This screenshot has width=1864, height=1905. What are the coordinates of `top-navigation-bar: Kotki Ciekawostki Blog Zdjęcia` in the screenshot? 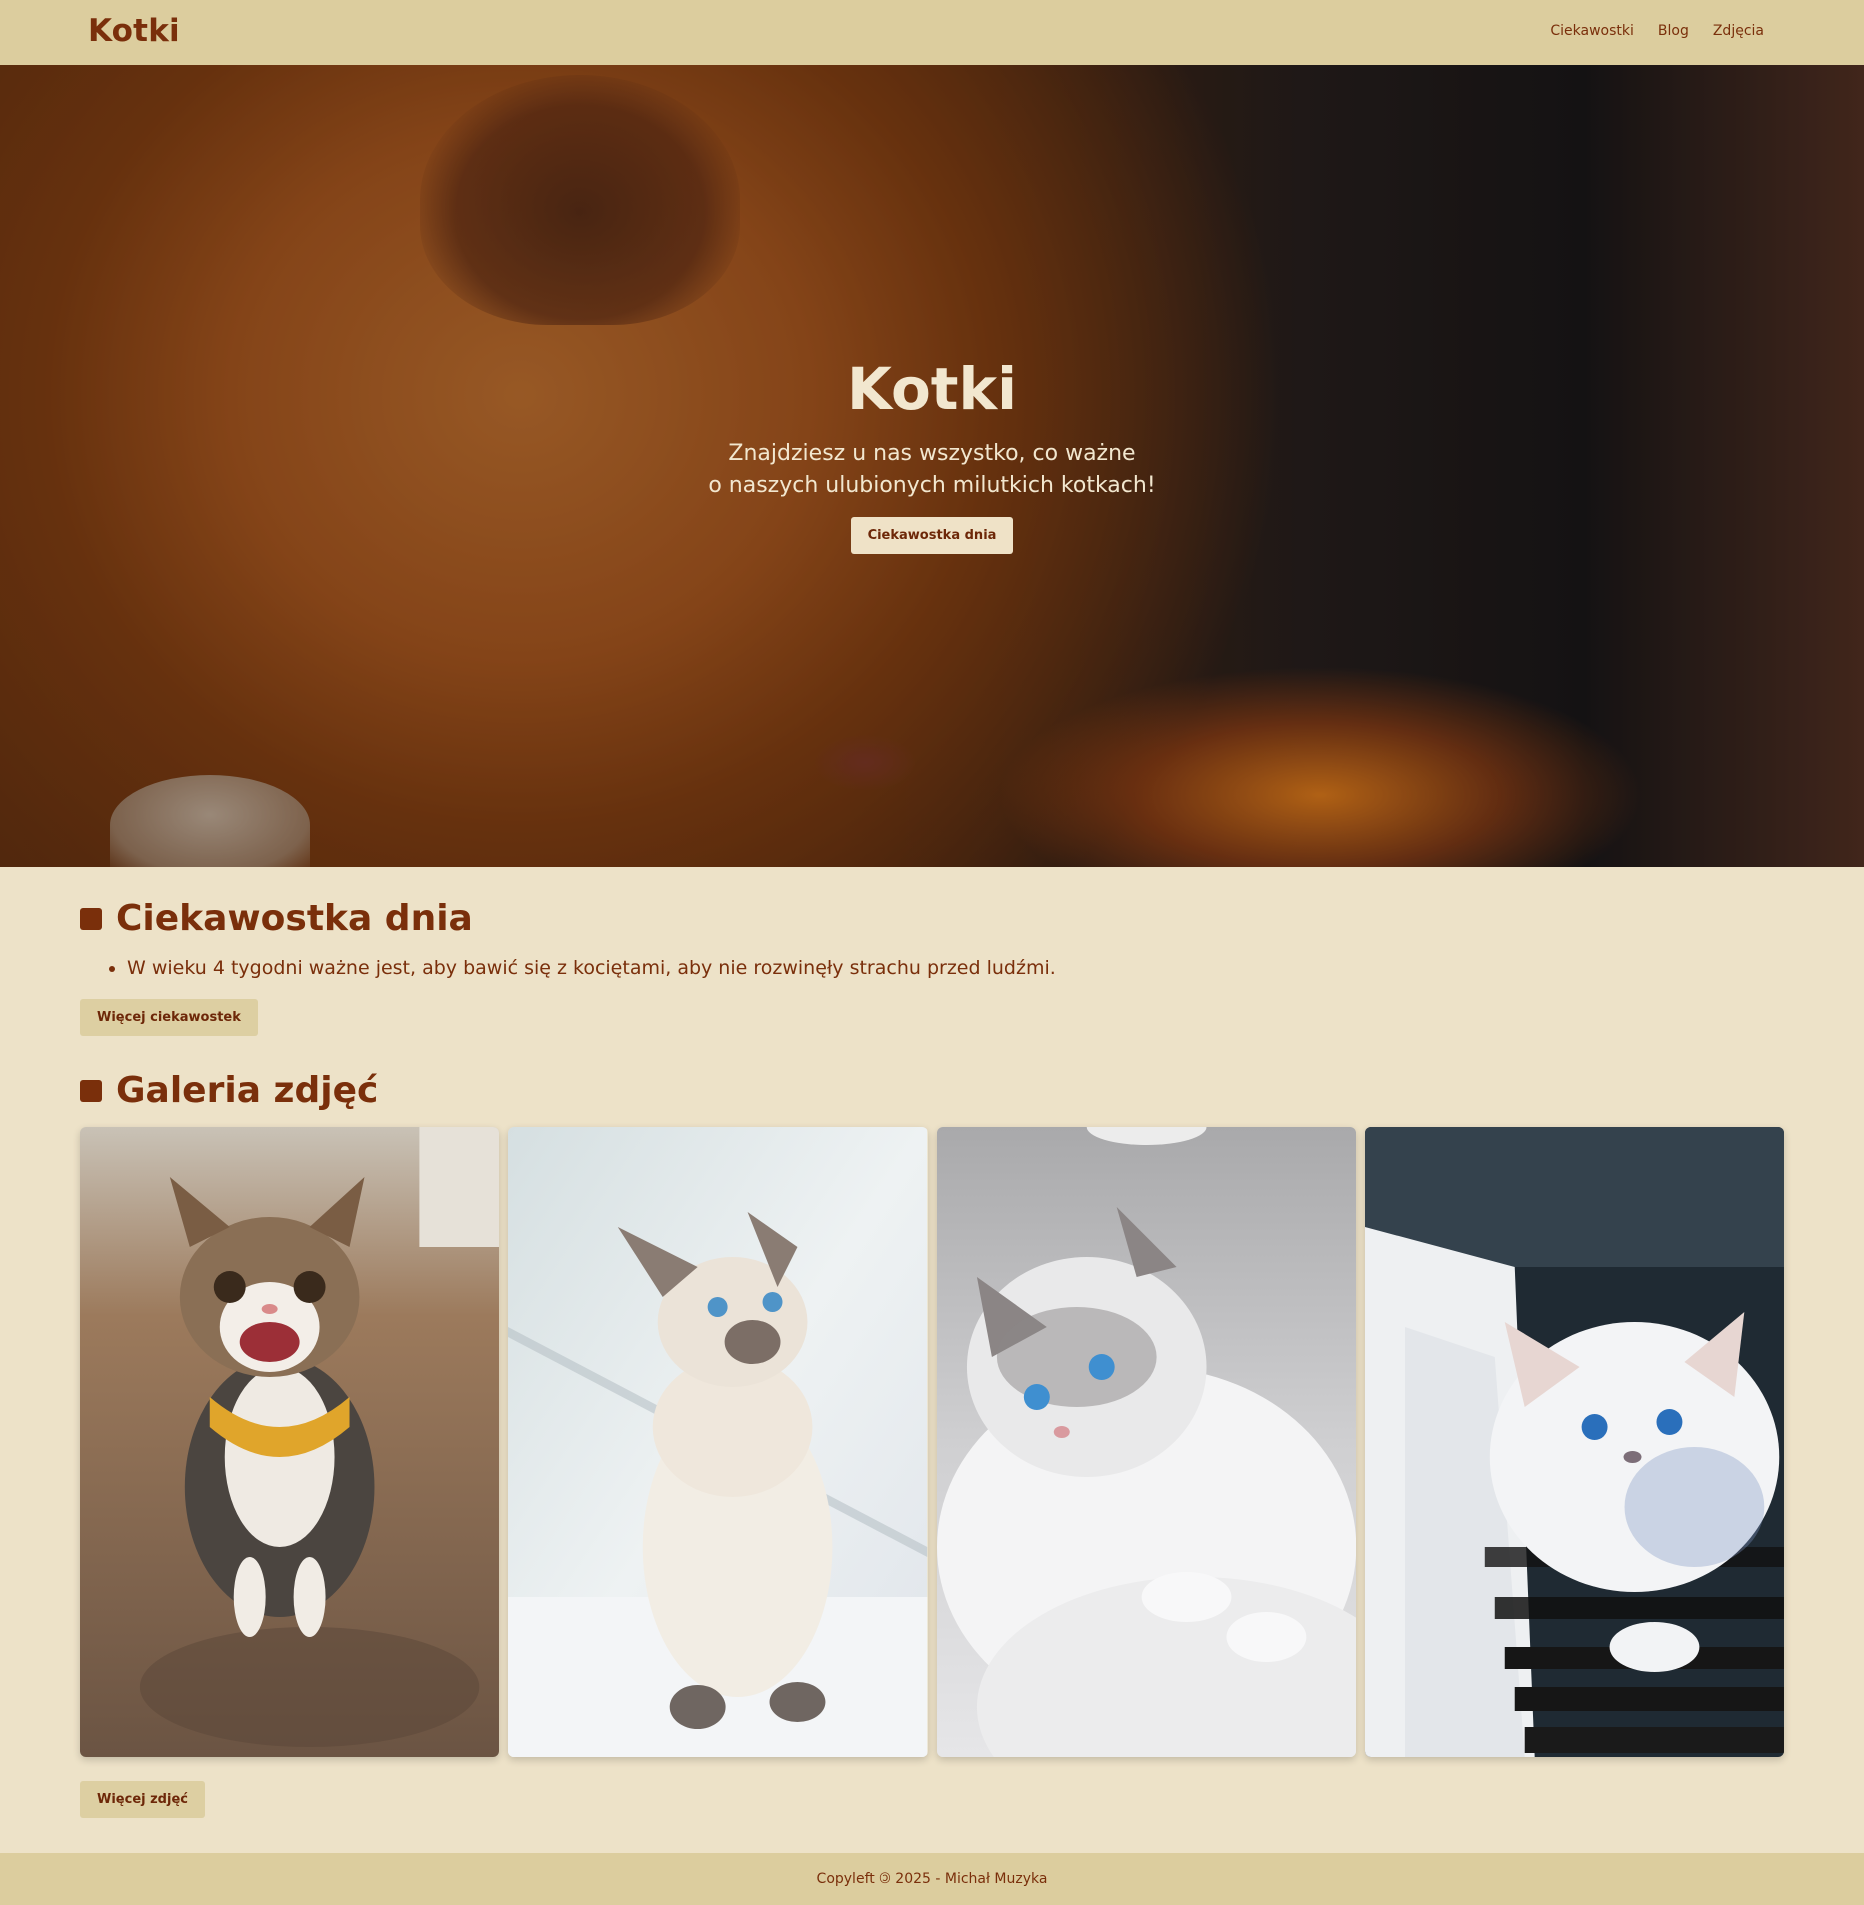 It's located at (932, 32).